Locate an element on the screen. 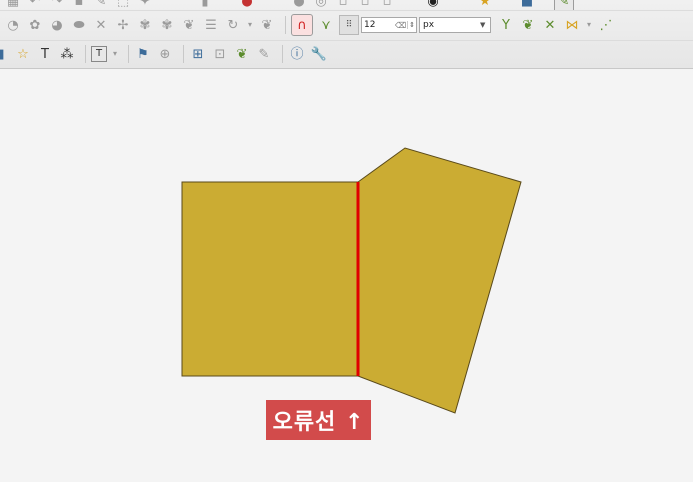 This screenshot has height=482, width=693. self-snap-icon: ⋰ is located at coordinates (606, 25).